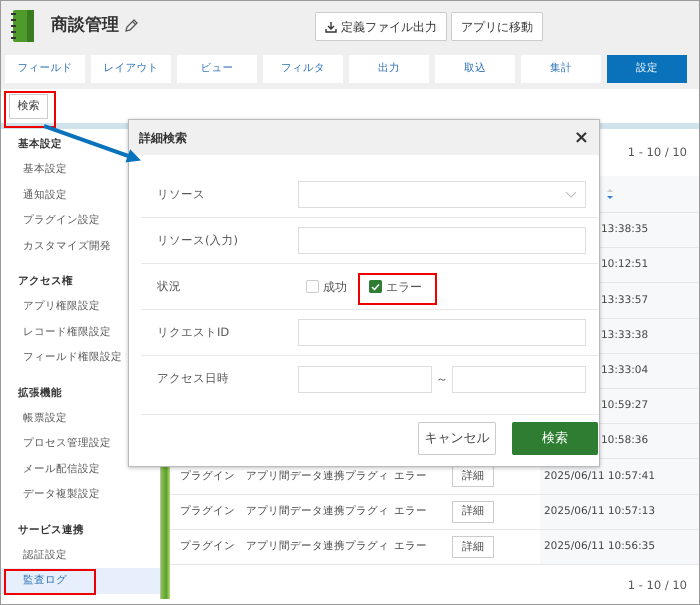  Describe the element at coordinates (624, 230) in the screenshot. I see `table-cell-text: 13:38:35` at that location.